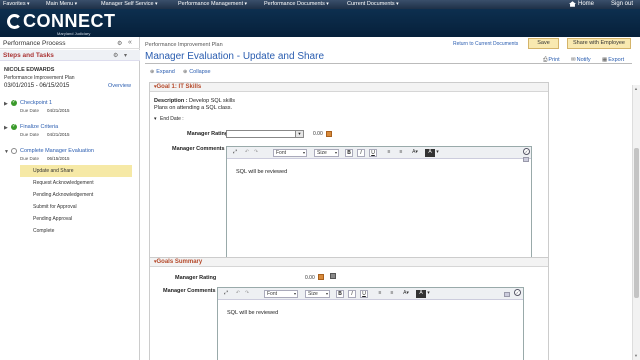 The image size is (640, 360). What do you see at coordinates (115, 55) in the screenshot?
I see `steps-gear-icon: ⚙` at bounding box center [115, 55].